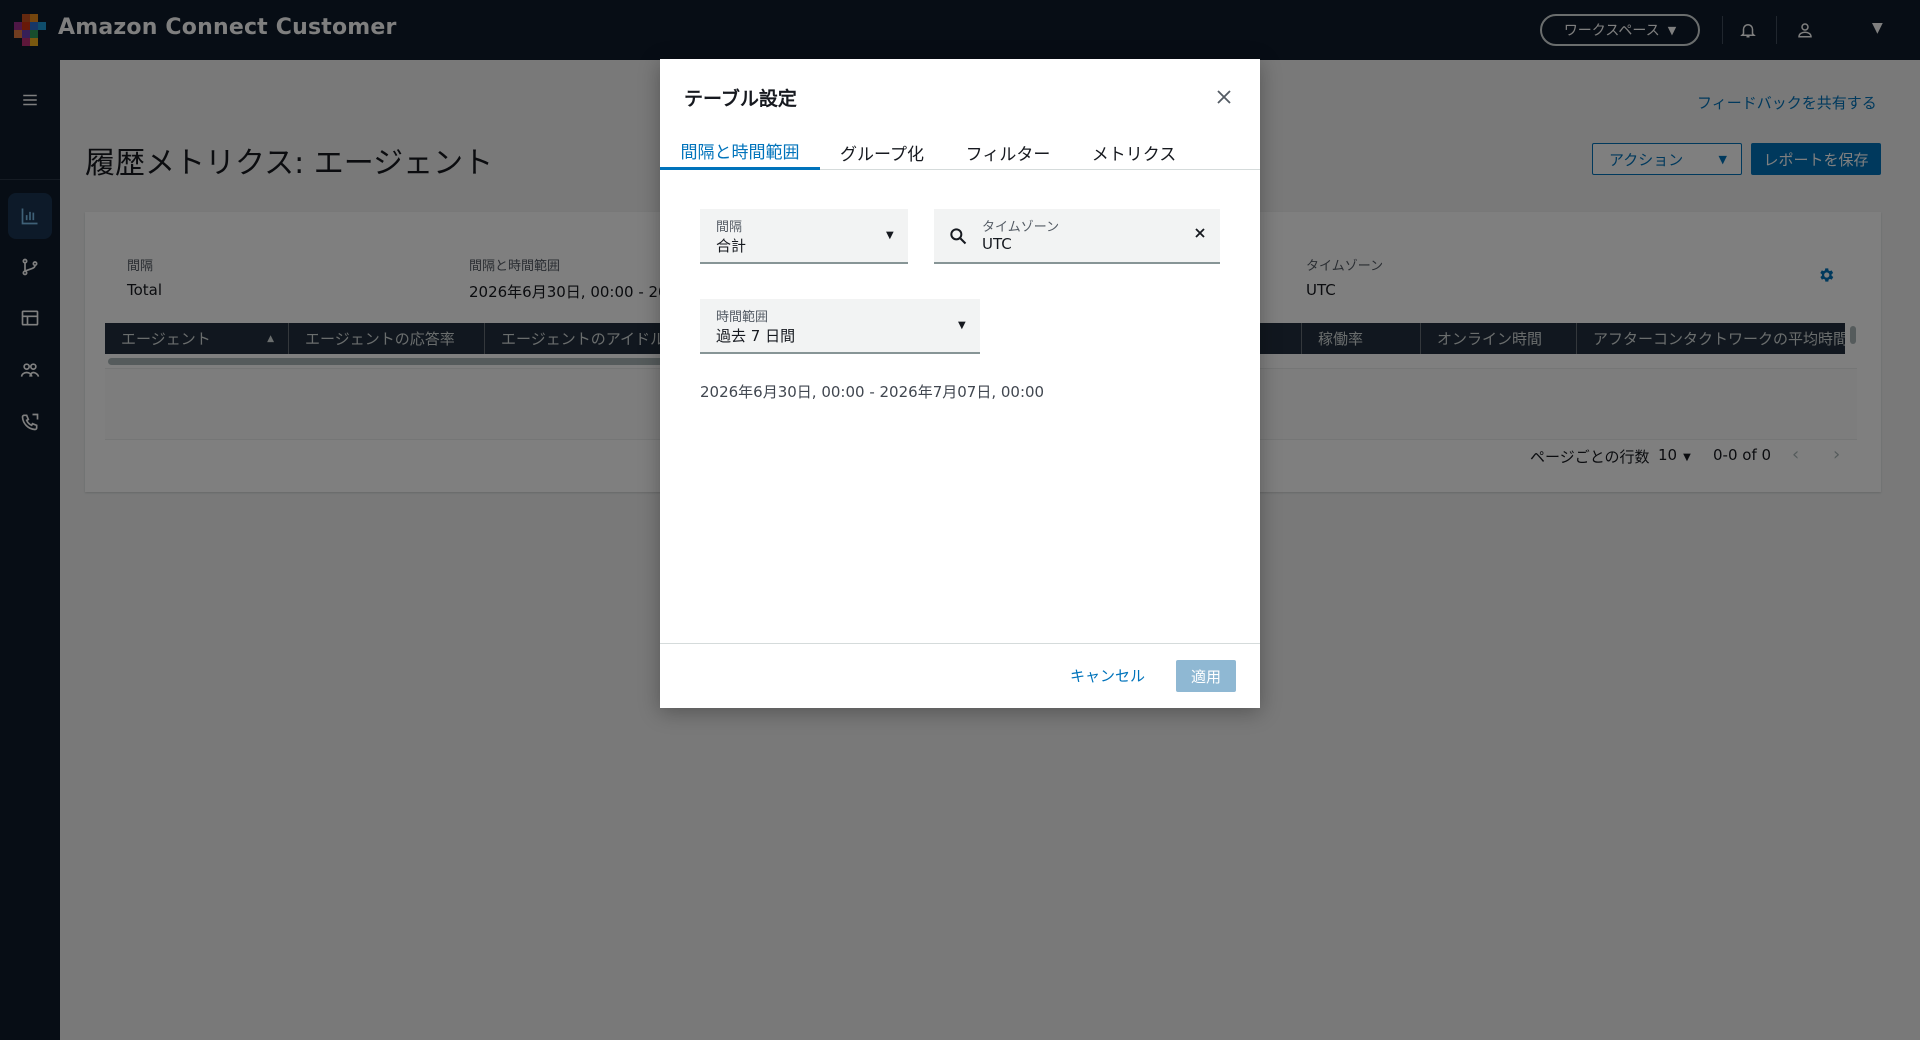 The image size is (1920, 1040). Describe the element at coordinates (1224, 97) in the screenshot. I see `close-icon` at that location.